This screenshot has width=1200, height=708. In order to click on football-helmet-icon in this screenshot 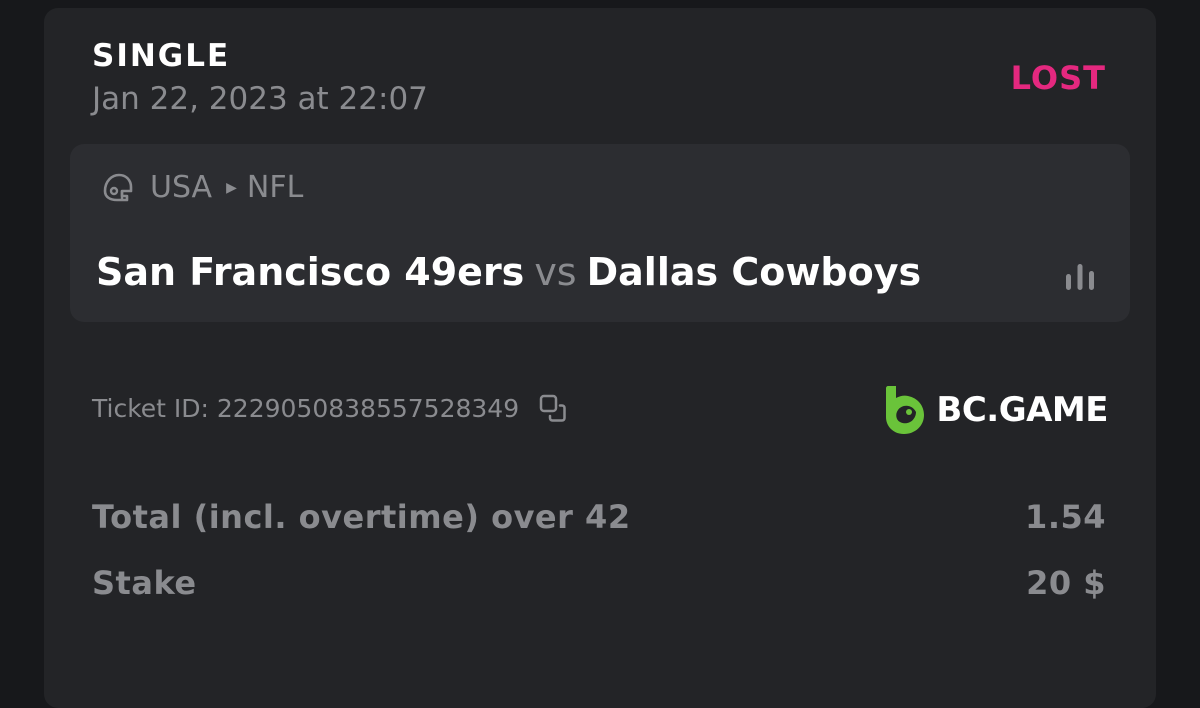, I will do `click(118, 187)`.